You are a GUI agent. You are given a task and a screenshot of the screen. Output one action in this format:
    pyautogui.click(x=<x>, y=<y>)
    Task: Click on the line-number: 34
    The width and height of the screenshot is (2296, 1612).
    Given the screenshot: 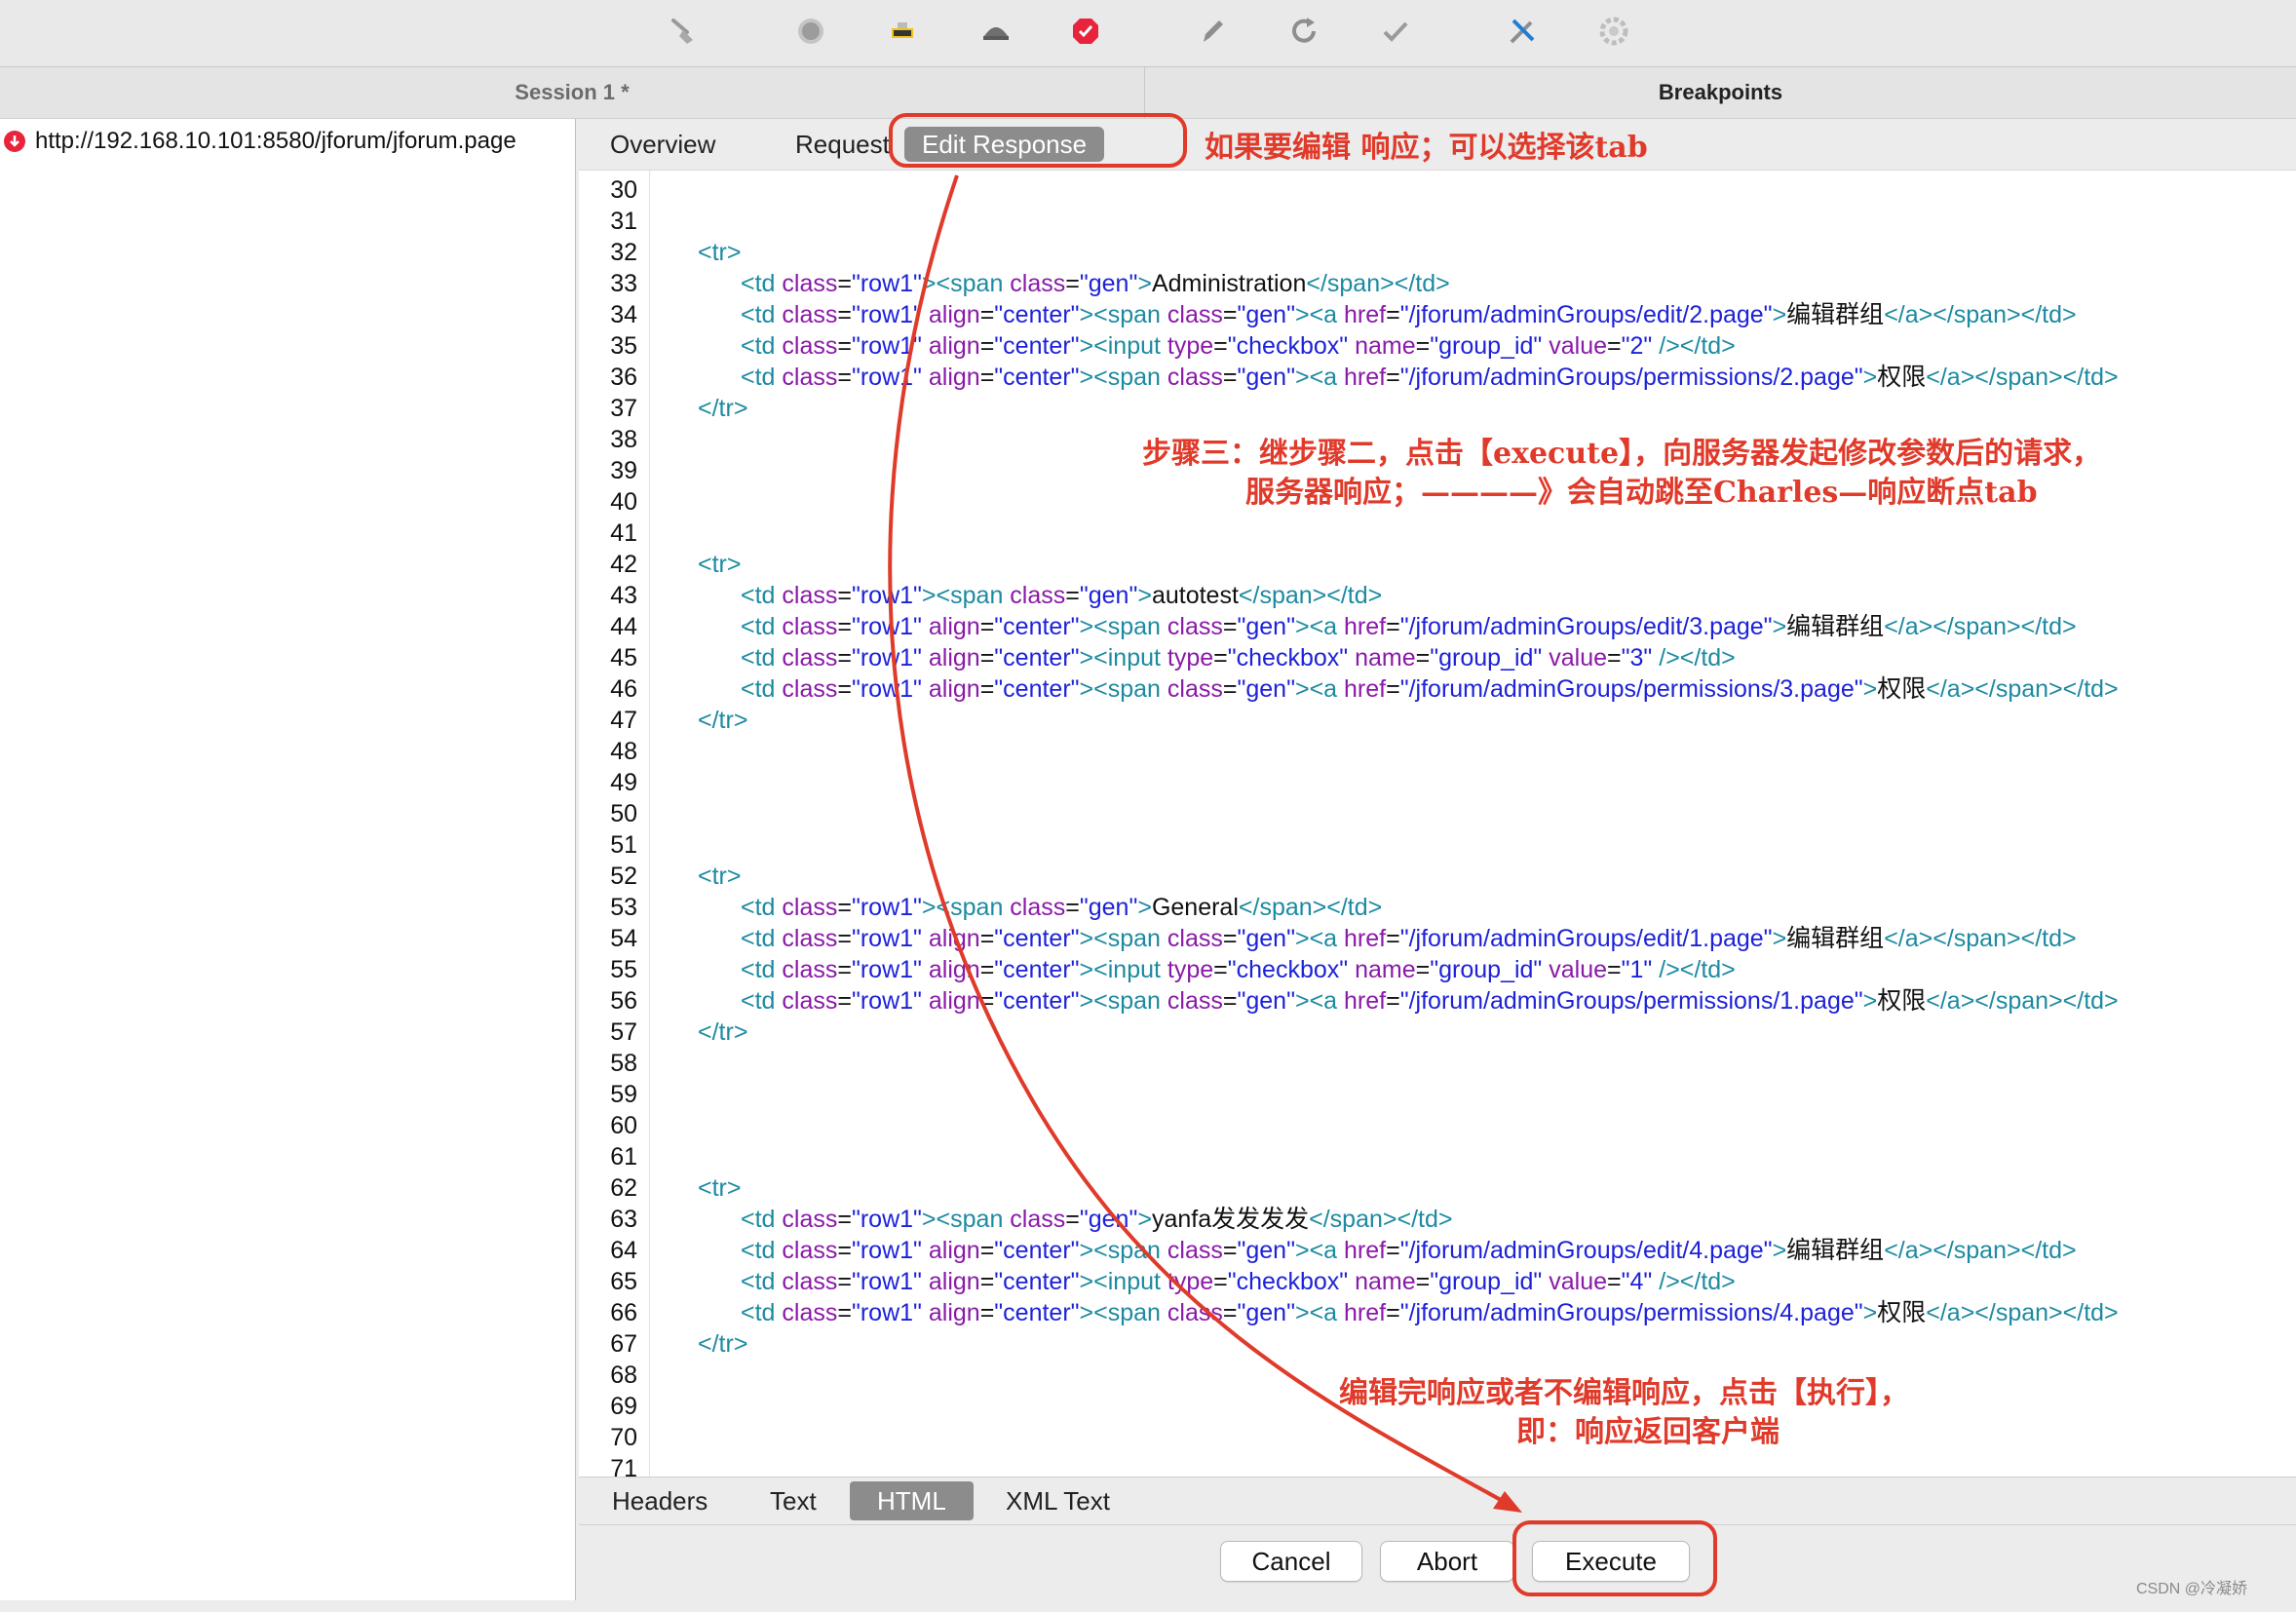 What is the action you would take?
    pyautogui.click(x=623, y=314)
    